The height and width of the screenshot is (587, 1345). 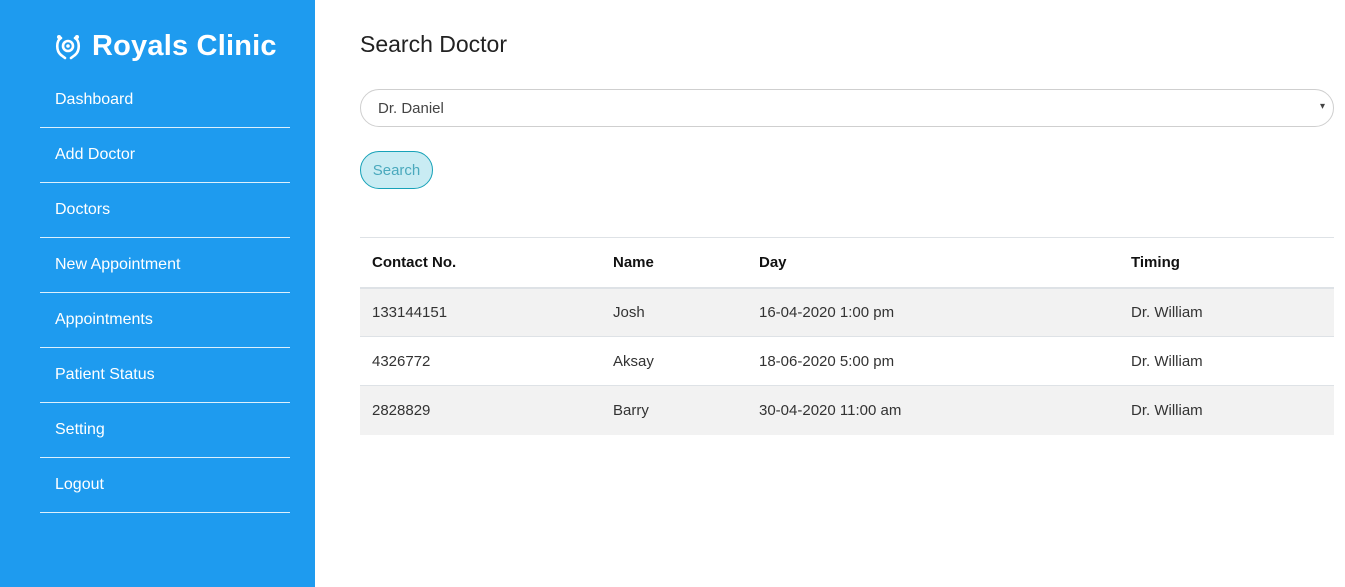 I want to click on sidebar-item-add-doctor: Add Doctor, so click(x=165, y=155).